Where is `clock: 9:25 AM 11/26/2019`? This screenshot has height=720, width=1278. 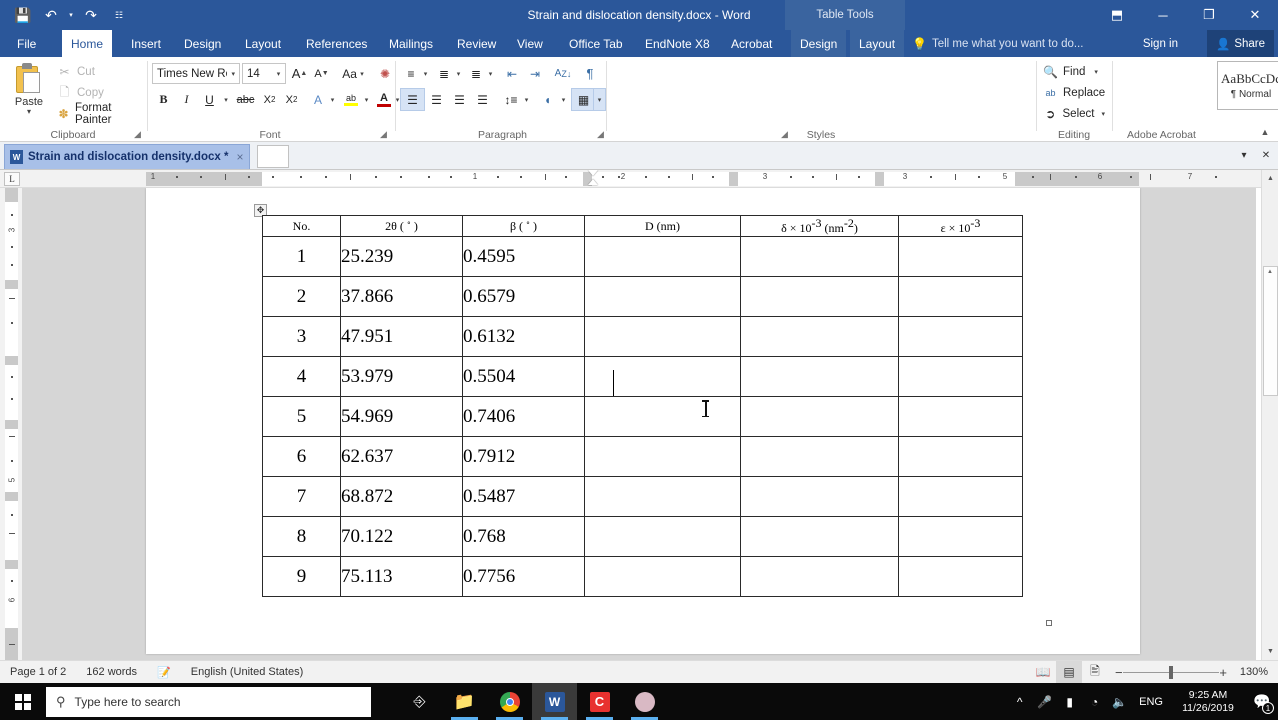
clock: 9:25 AM 11/26/2019 is located at coordinates (1208, 701).